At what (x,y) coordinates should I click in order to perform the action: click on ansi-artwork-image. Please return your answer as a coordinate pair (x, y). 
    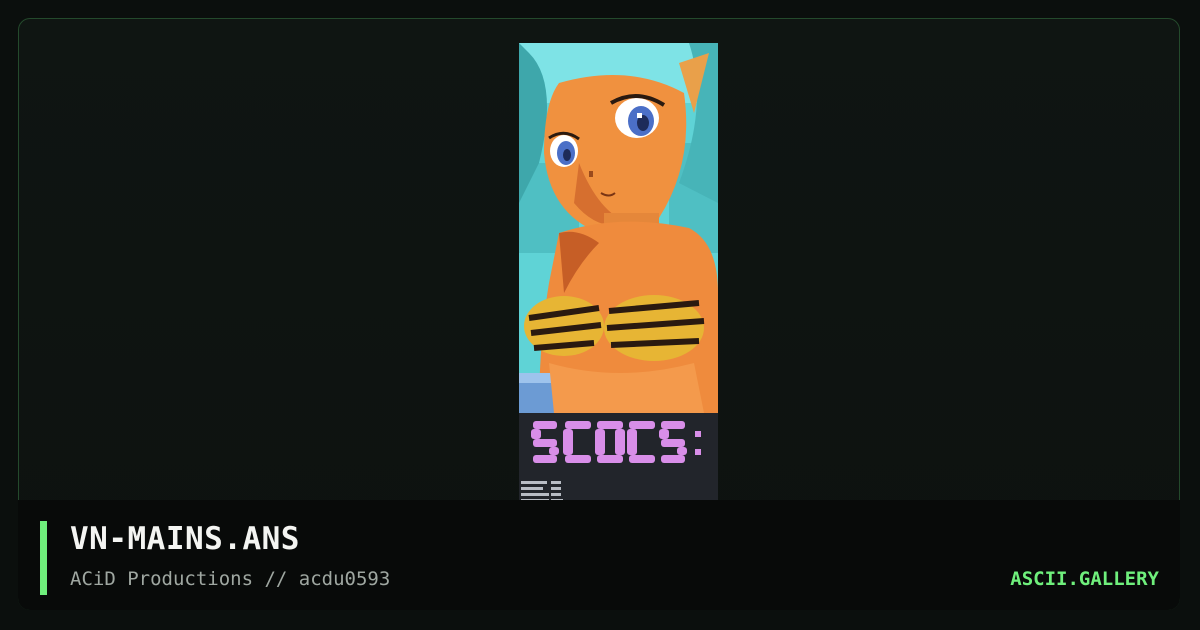
    Looking at the image, I should click on (618, 281).